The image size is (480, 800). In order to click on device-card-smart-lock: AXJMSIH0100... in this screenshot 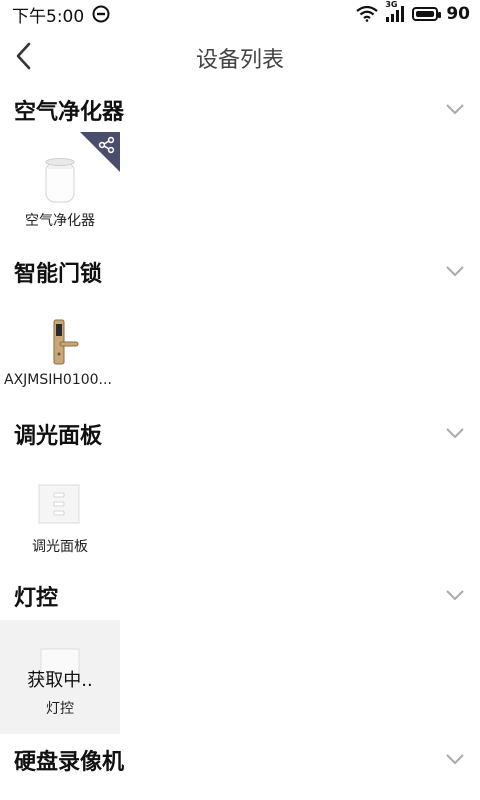, I will do `click(60, 349)`.